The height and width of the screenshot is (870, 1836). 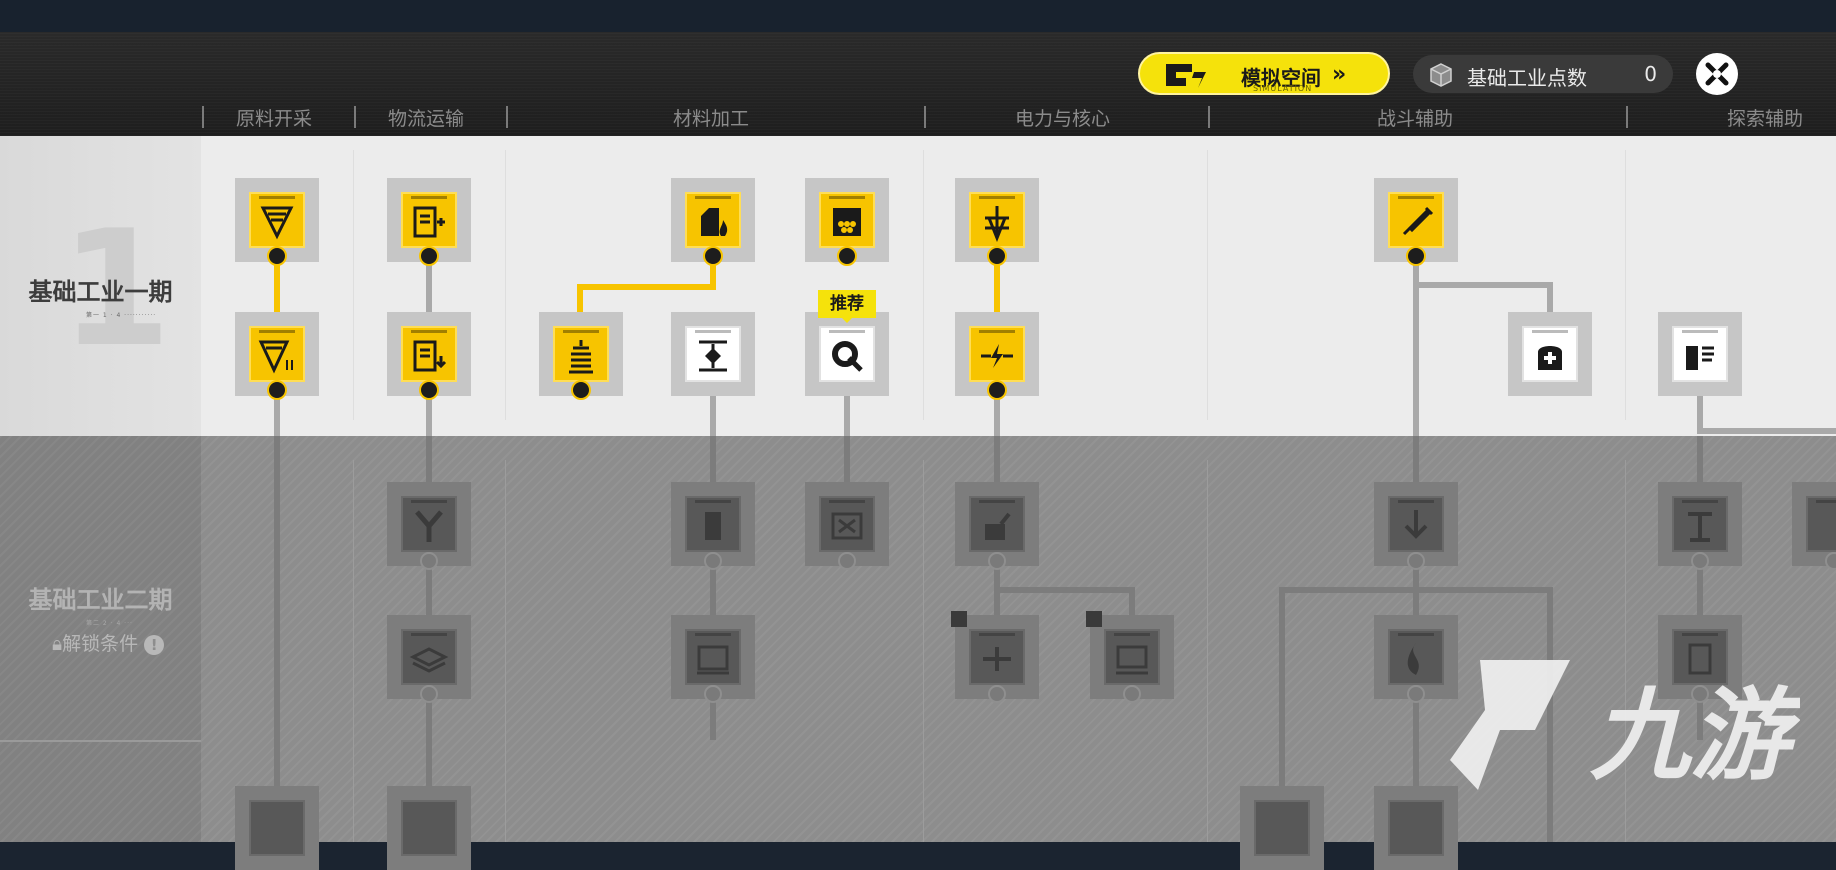 I want to click on recommended-badge: 推荐, so click(x=847, y=306).